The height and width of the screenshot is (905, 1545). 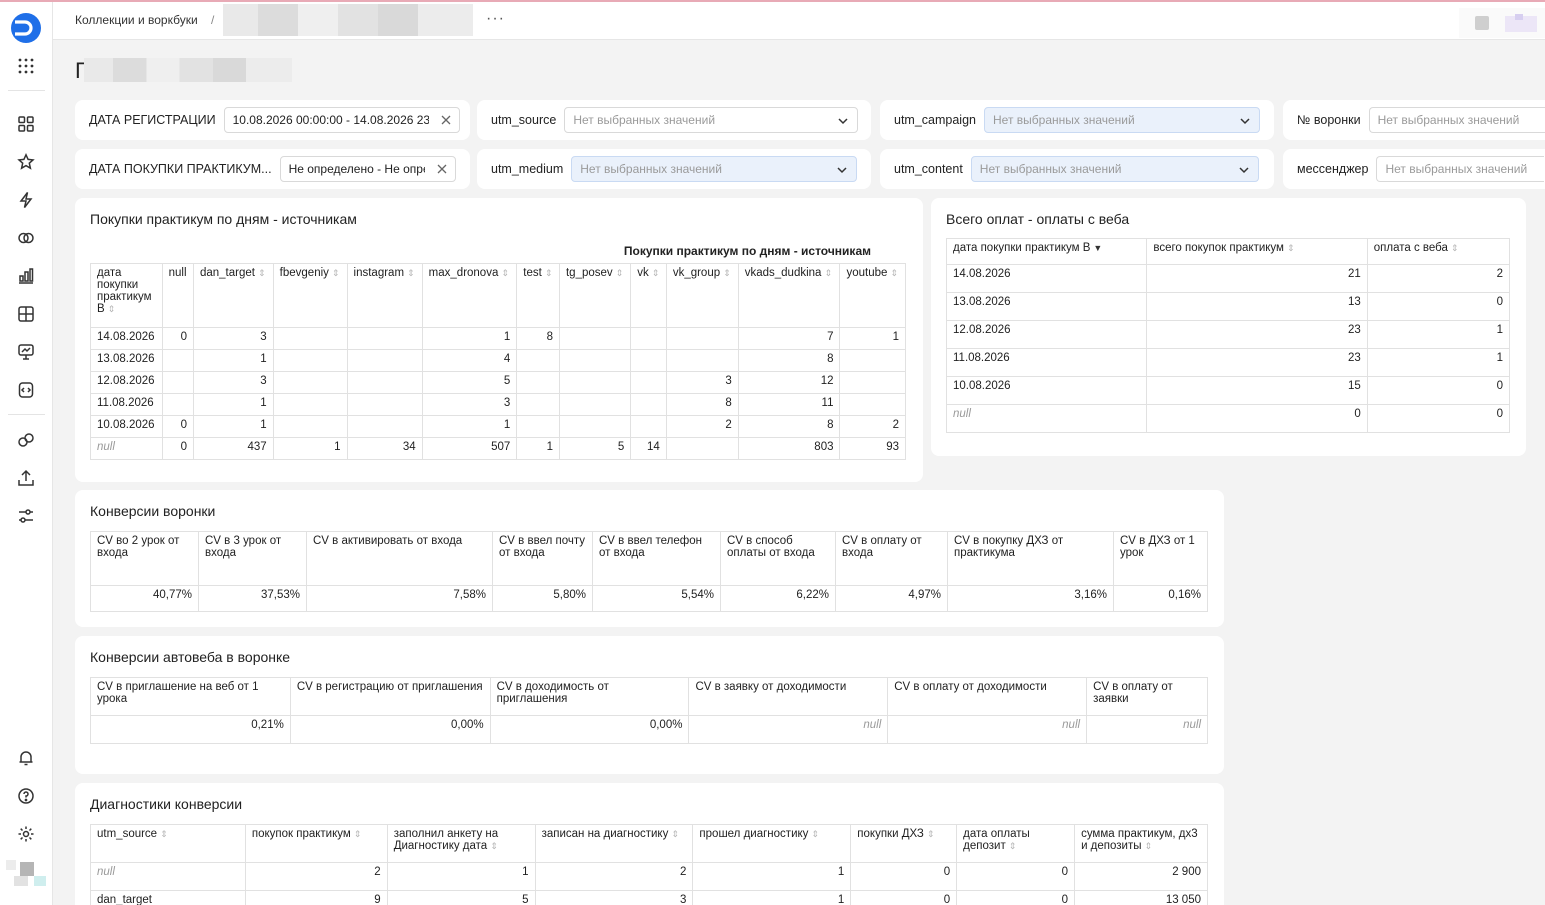 What do you see at coordinates (595, 295) in the screenshot?
I see `column-header: tg_posev ⇕` at bounding box center [595, 295].